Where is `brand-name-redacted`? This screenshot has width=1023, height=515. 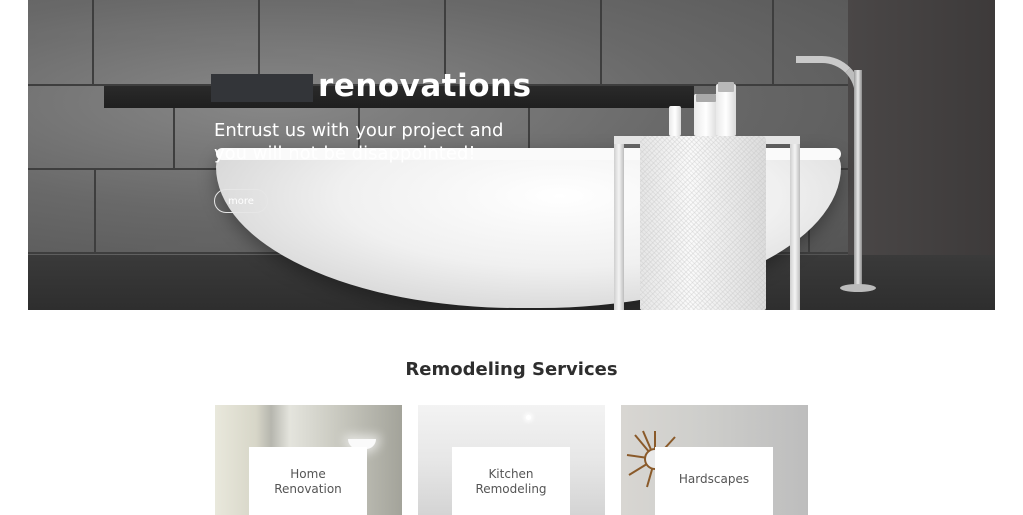
brand-name-redacted is located at coordinates (262, 88).